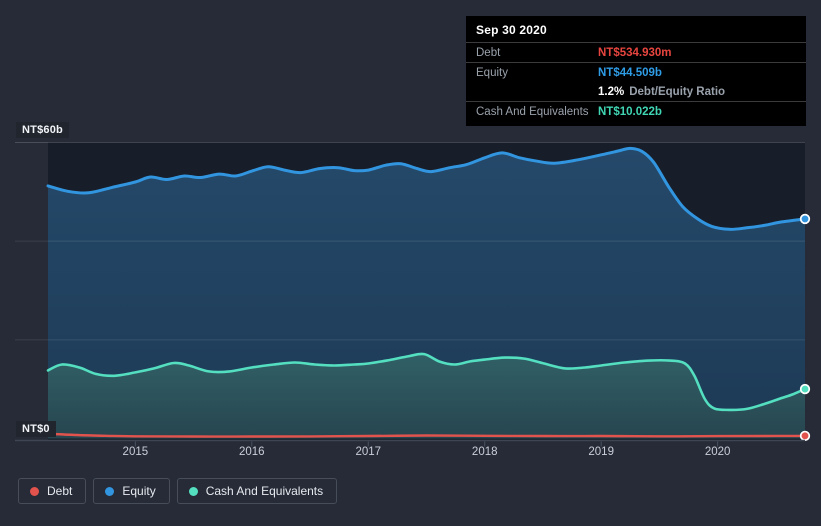 Image resolution: width=821 pixels, height=526 pixels. I want to click on x-axis-label-2020: 2020, so click(717, 452).